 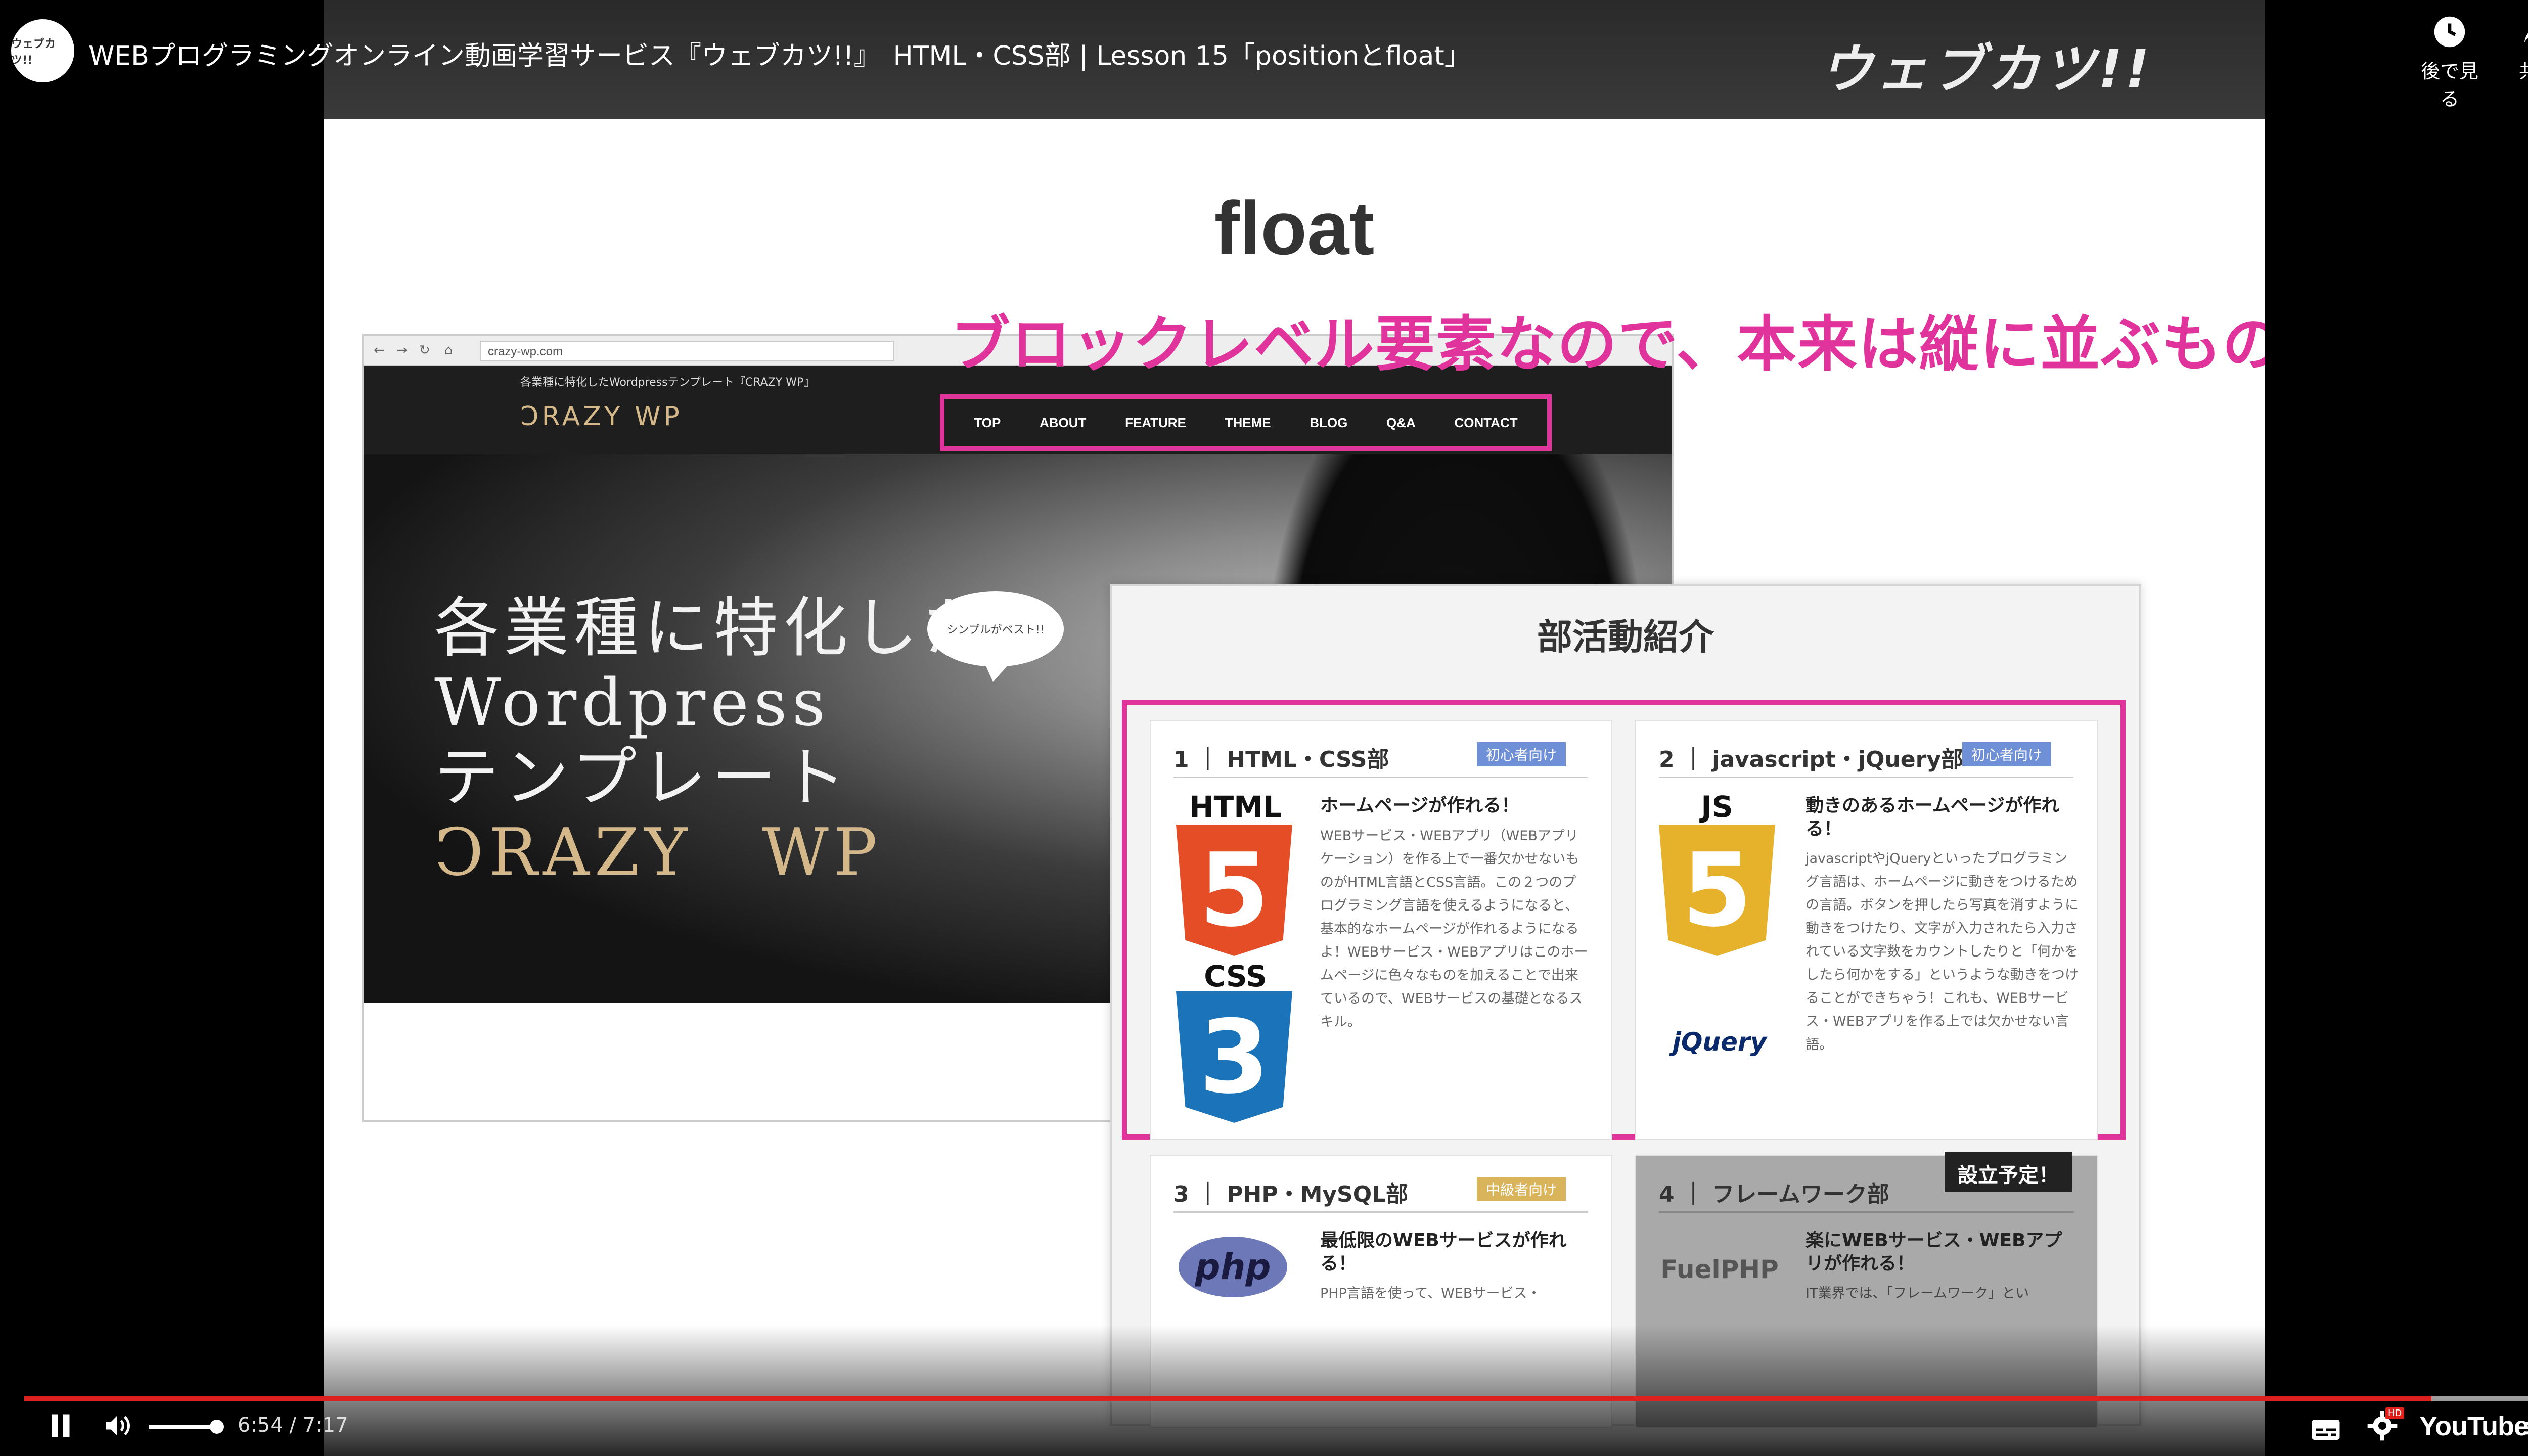 I want to click on hero-line: テンプレート, so click(x=642, y=777).